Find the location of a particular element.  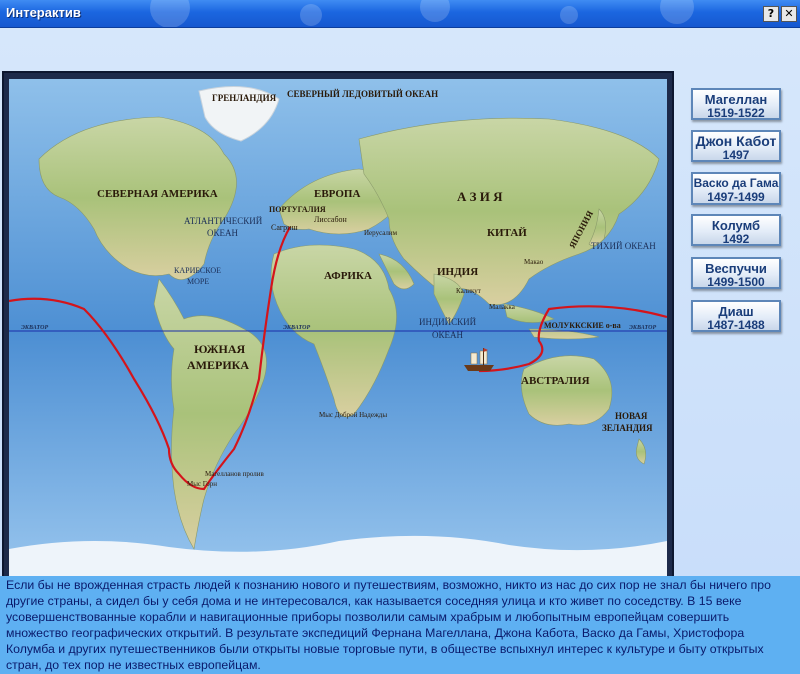

label-africa: АФРИКА is located at coordinates (348, 276).